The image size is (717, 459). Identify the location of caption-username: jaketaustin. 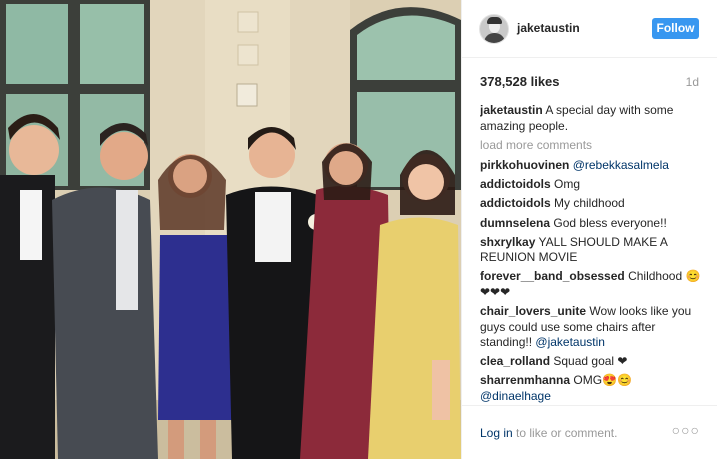
(511, 110).